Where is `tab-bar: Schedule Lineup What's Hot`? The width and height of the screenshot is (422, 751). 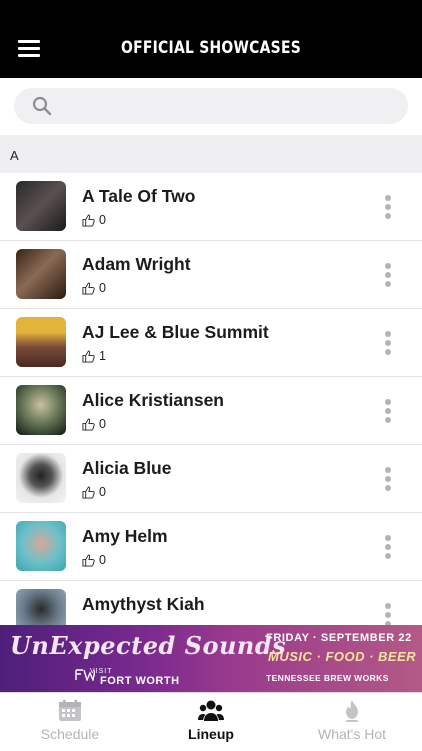
tab-bar: Schedule Lineup What's Hot is located at coordinates (211, 721).